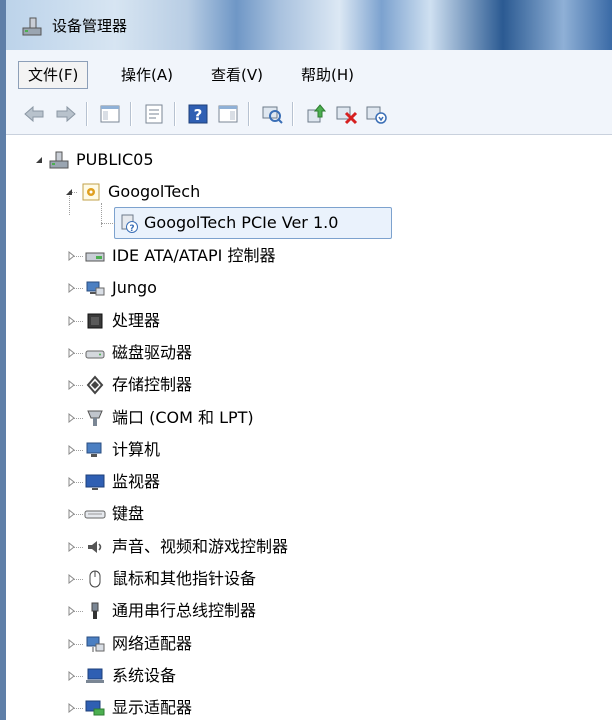  I want to click on tree-device-googoltech-pcie: ? GoogolTech PCIe Ver 1.0, so click(309, 223).